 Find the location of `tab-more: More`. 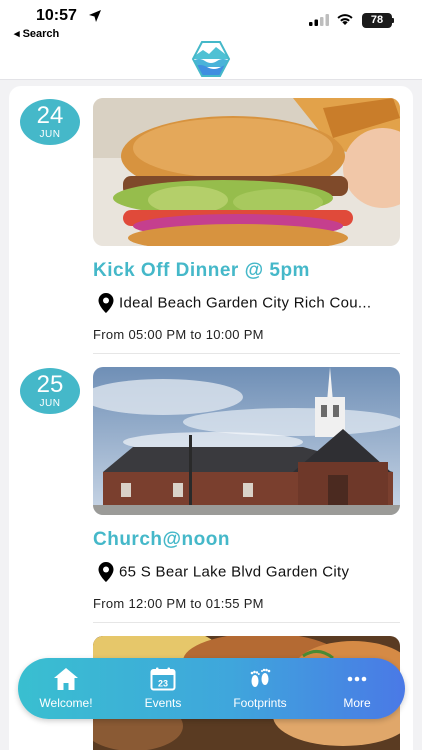

tab-more: More is located at coordinates (357, 690).